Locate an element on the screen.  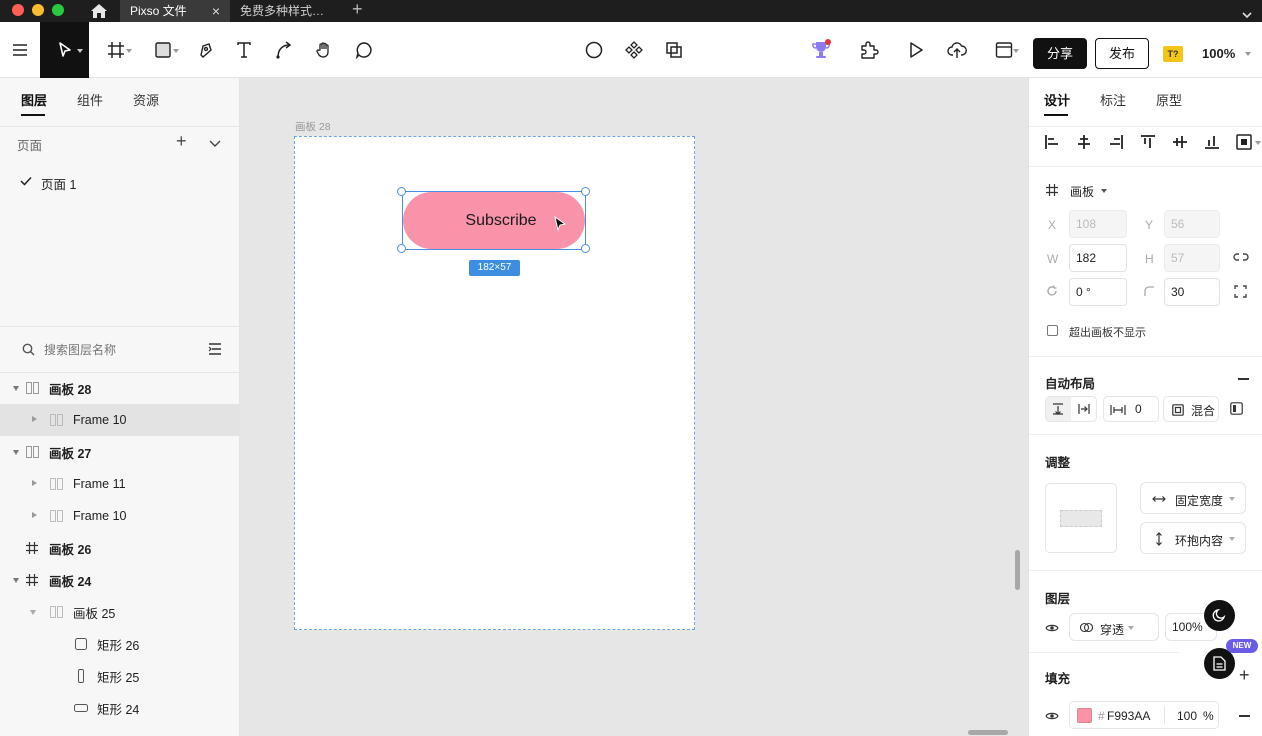
font-warning-badge: T? is located at coordinates (1173, 54).